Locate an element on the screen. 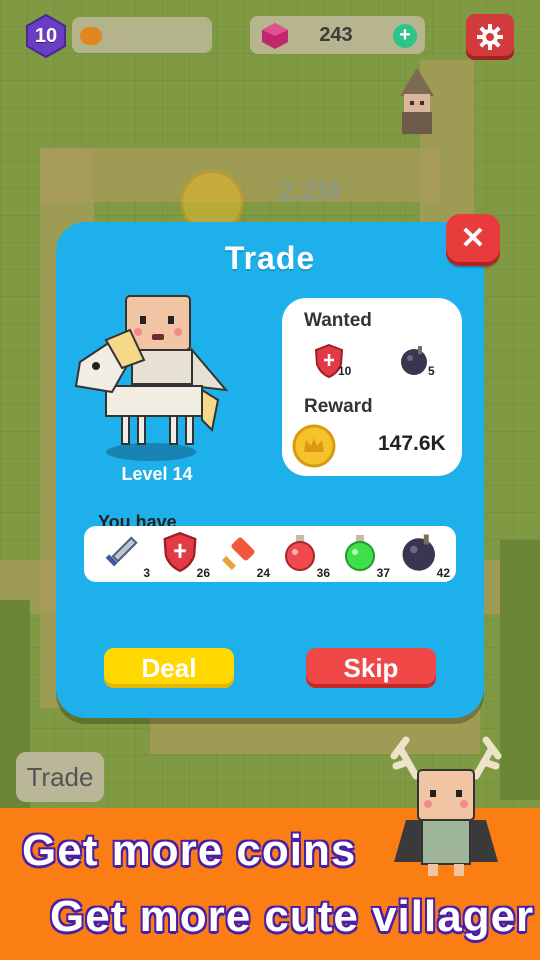 The image size is (540, 960). wanted-title: Wanted is located at coordinates (338, 320).